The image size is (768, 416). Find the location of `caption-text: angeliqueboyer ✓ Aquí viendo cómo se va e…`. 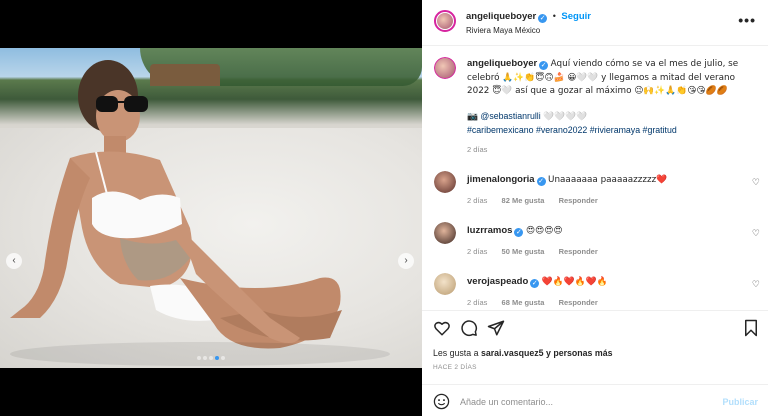

caption-text: angeliqueboyer ✓ Aquí viendo cómo se va e… is located at coordinates (612, 96).